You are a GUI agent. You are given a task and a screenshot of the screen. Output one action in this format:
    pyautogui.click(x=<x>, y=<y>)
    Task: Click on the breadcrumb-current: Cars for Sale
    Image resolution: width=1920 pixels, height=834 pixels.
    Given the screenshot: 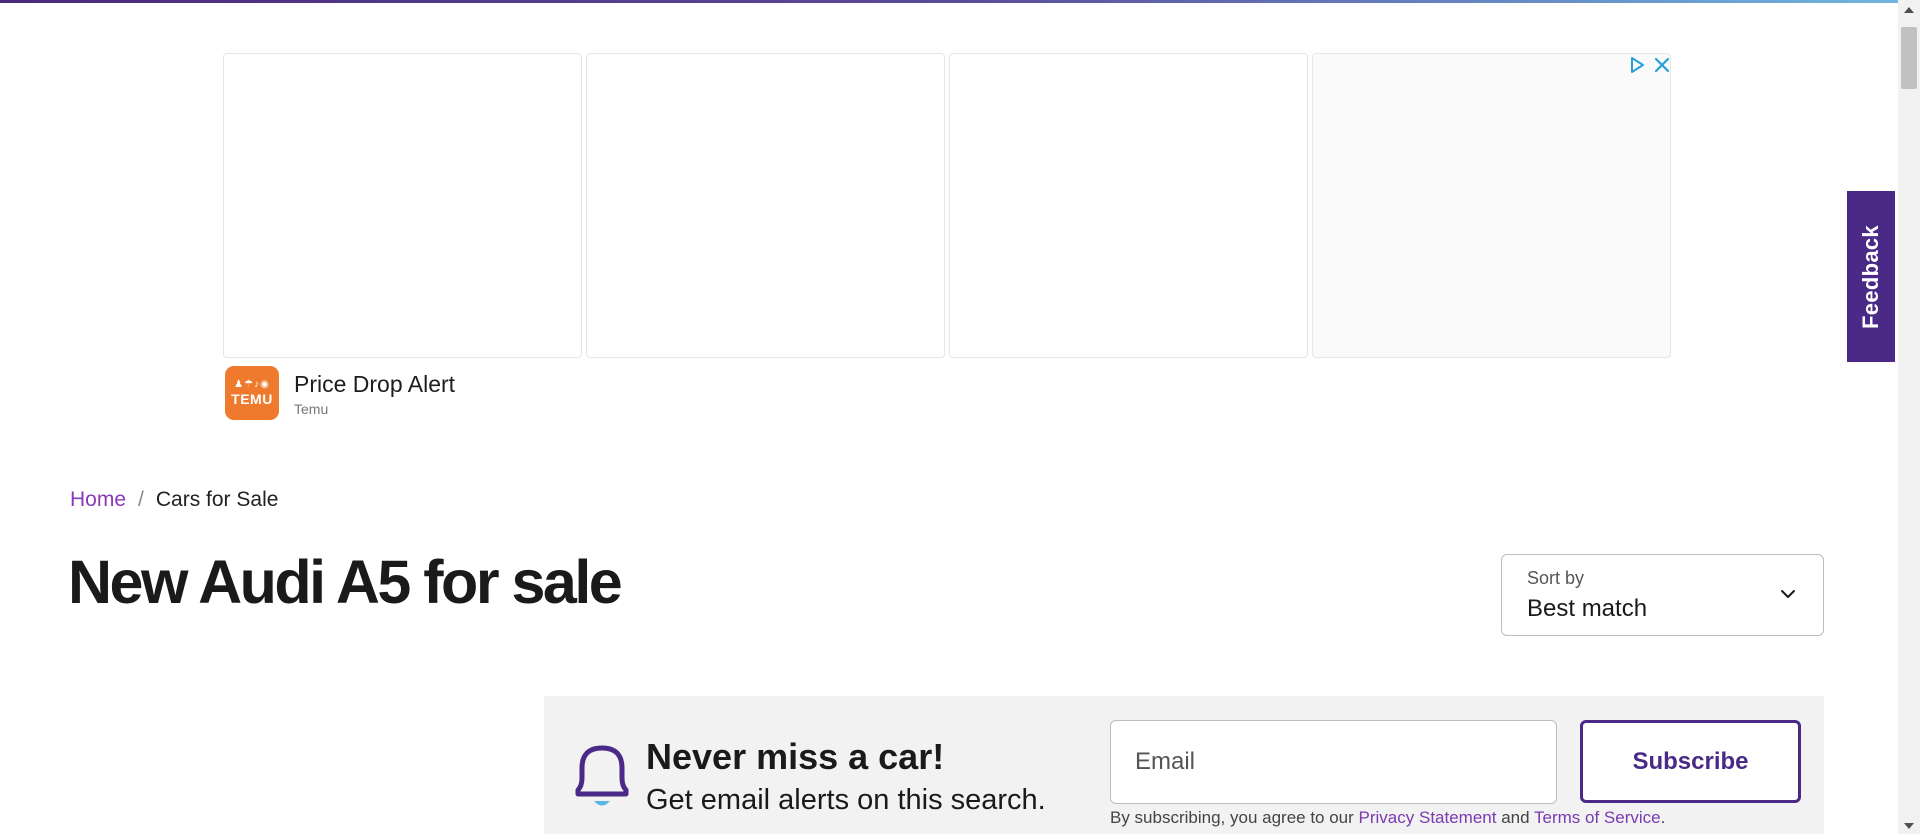 What is the action you would take?
    pyautogui.click(x=217, y=499)
    